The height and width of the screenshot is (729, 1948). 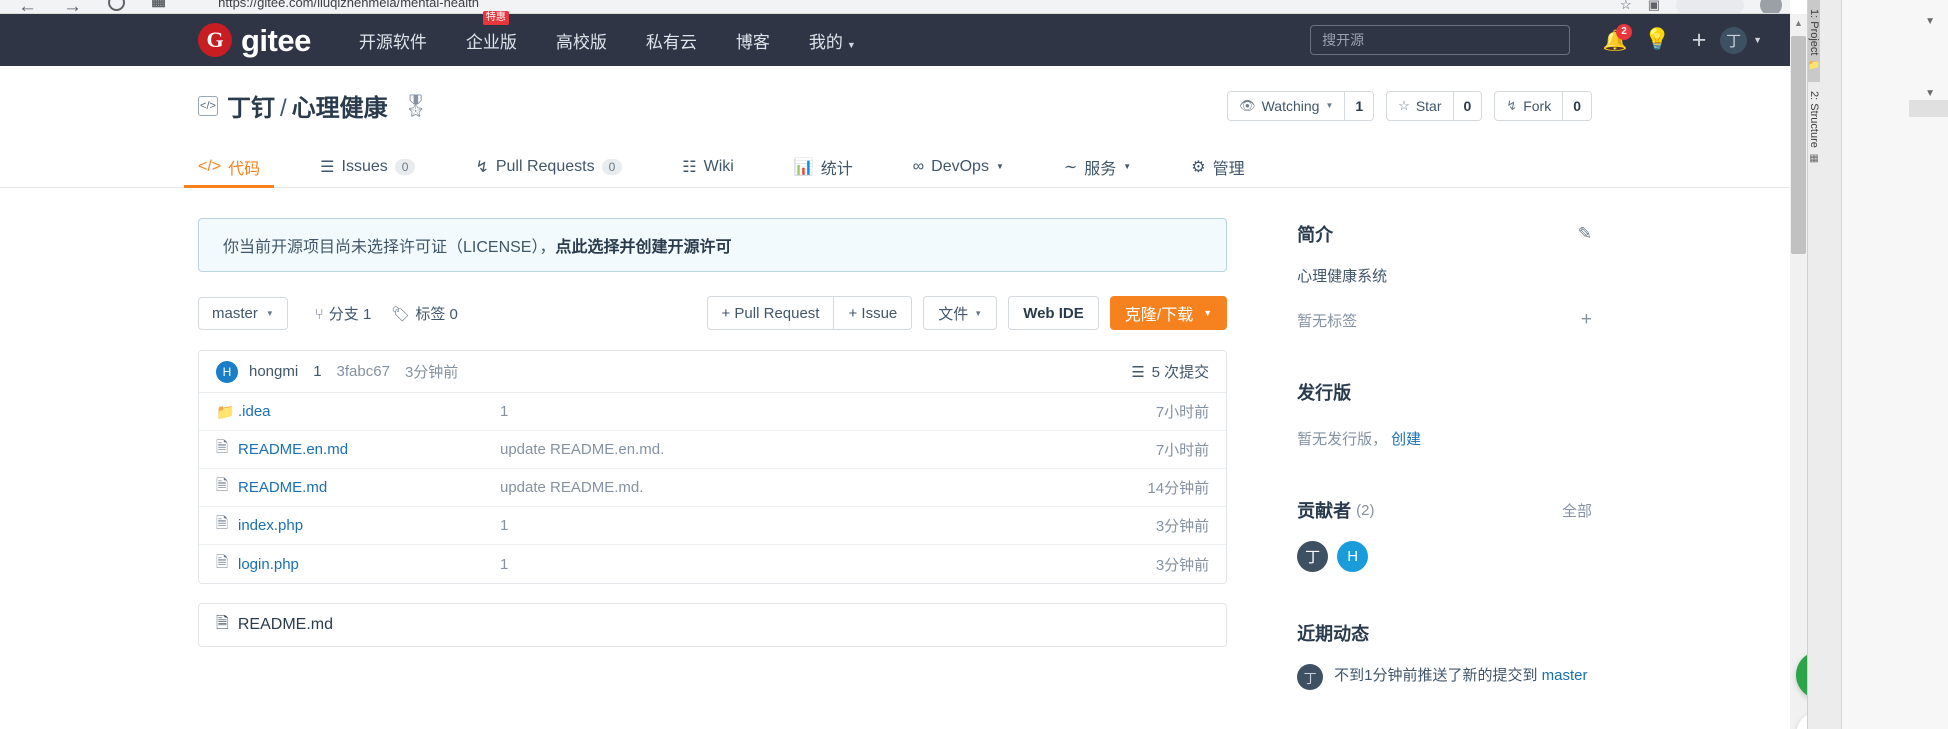 I want to click on ide-tab-structure: 2: Structure ▦, so click(x=1814, y=127).